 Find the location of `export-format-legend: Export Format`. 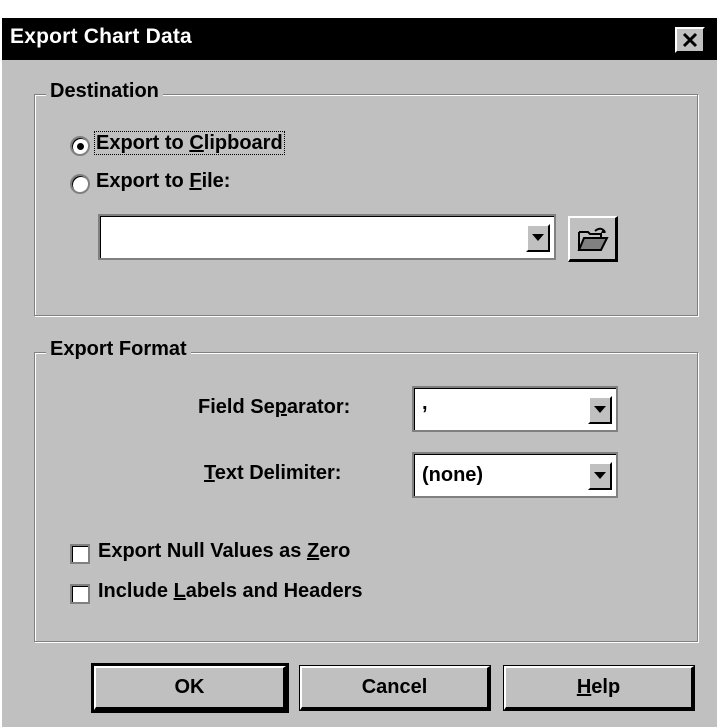

export-format-legend: Export Format is located at coordinates (118, 349).